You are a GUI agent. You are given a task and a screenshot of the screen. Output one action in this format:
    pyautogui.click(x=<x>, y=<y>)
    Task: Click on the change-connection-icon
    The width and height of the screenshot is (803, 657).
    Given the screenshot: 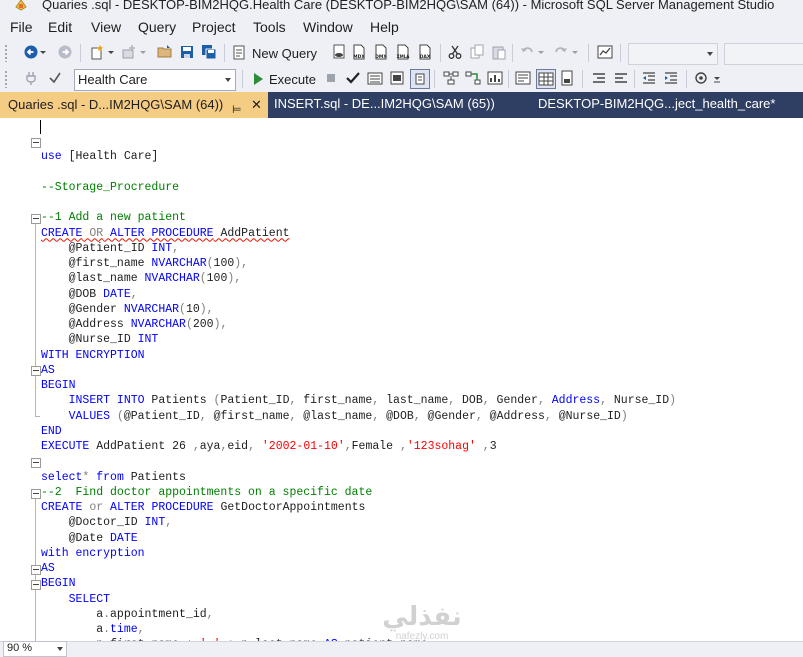 What is the action you would take?
    pyautogui.click(x=55, y=78)
    